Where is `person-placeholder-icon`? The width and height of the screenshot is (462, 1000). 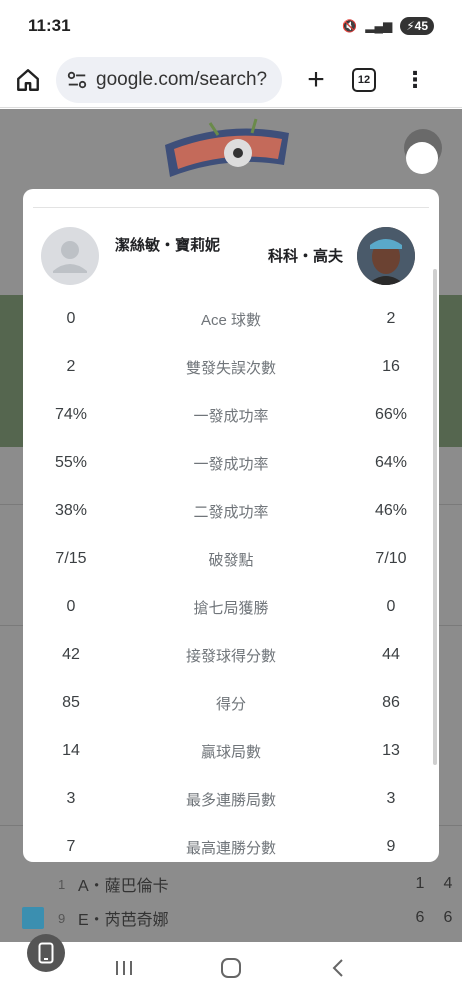 person-placeholder-icon is located at coordinates (70, 257).